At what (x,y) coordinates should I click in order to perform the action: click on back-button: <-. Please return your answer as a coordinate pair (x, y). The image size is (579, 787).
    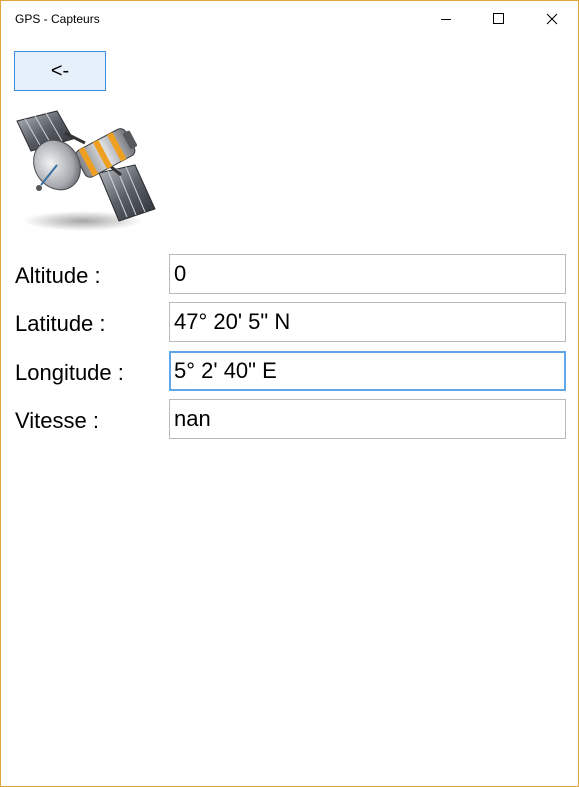
    Looking at the image, I should click on (60, 71).